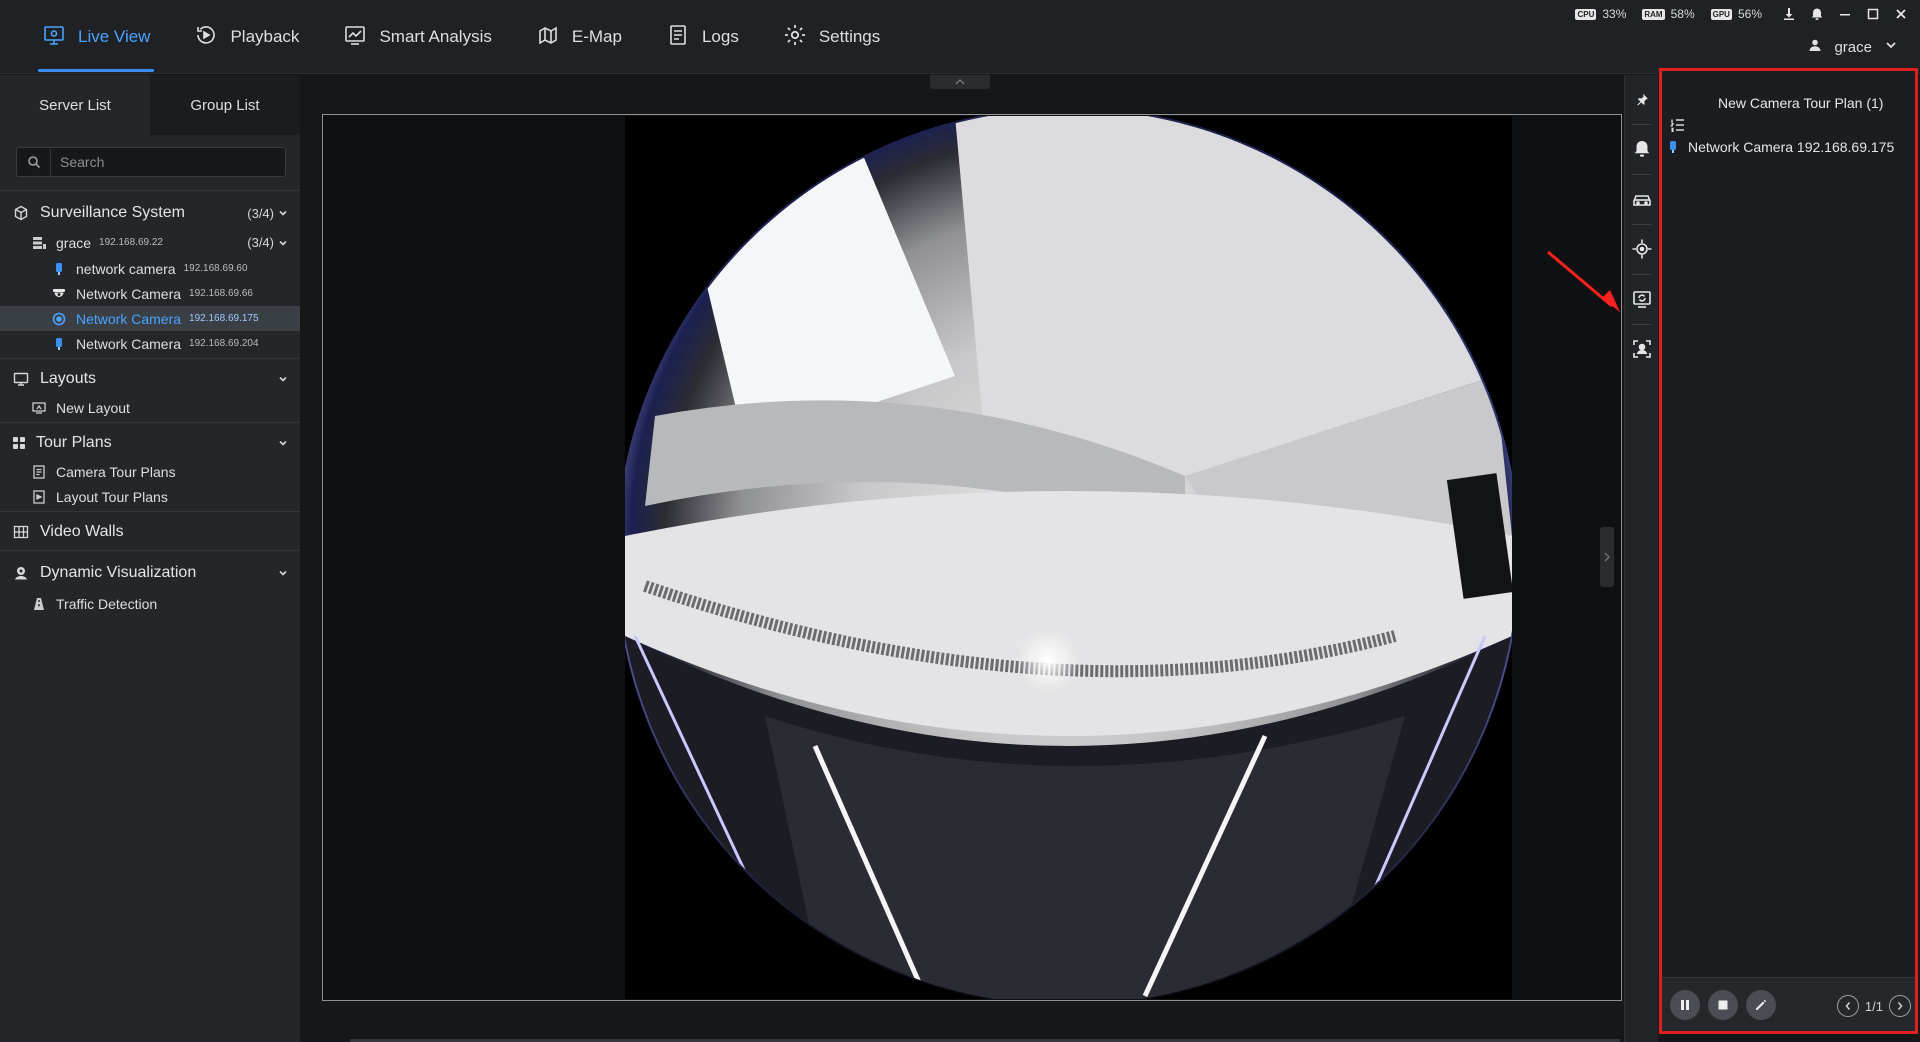 The width and height of the screenshot is (1920, 1042). I want to click on chevron-right-icon, so click(1900, 1006).